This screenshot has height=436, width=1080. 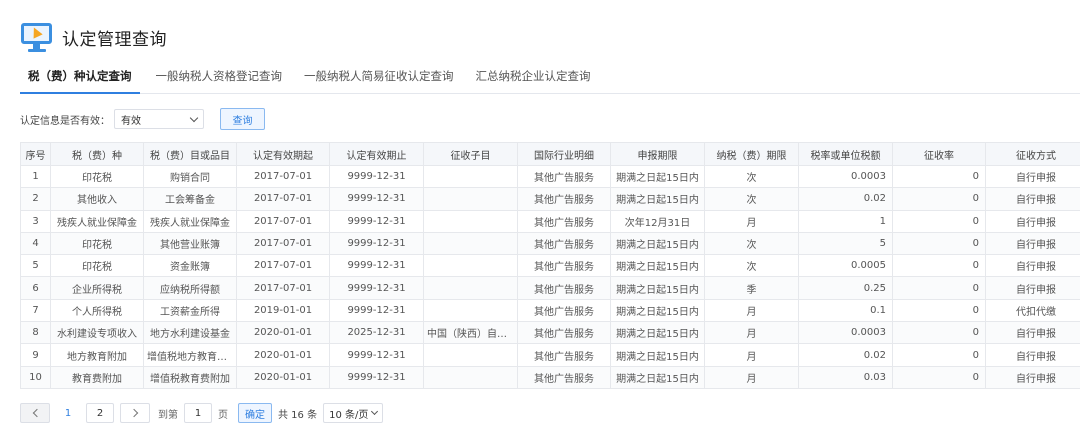 What do you see at coordinates (845, 377) in the screenshot?
I see `table-cell: 0.03` at bounding box center [845, 377].